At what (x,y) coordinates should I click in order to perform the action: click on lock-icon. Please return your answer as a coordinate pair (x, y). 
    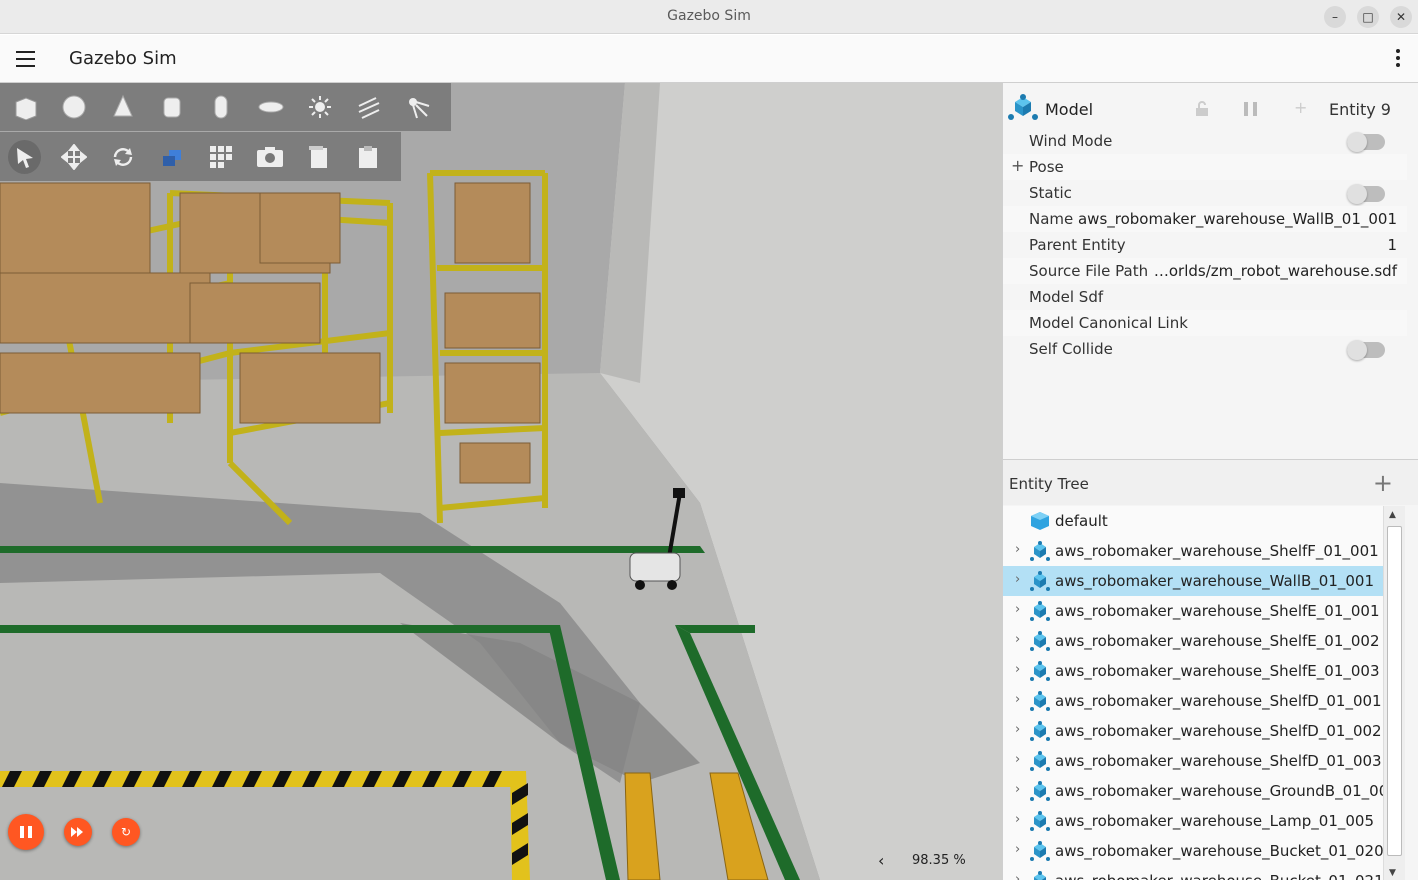
    Looking at the image, I should click on (1202, 111).